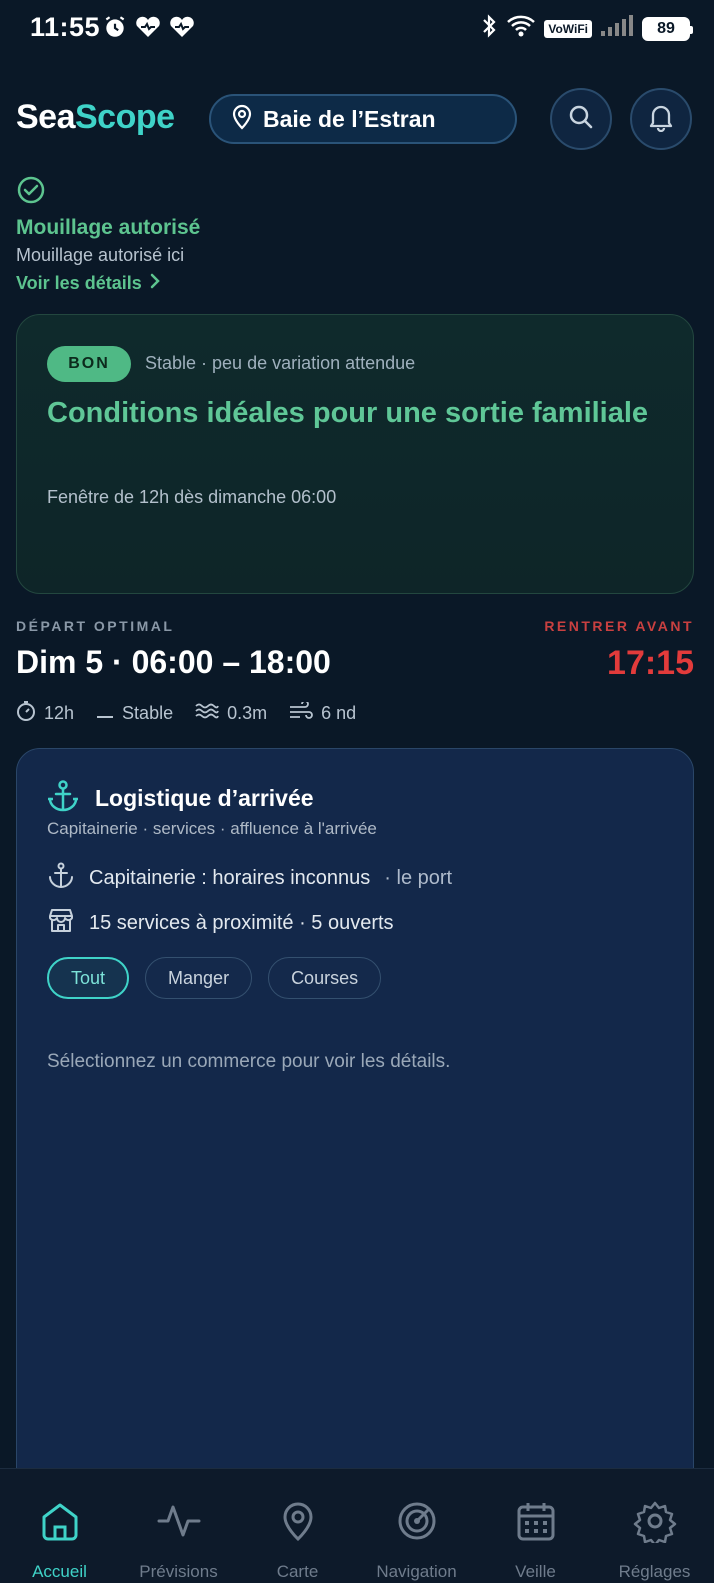  I want to click on chip-manger: Manger, so click(199, 978).